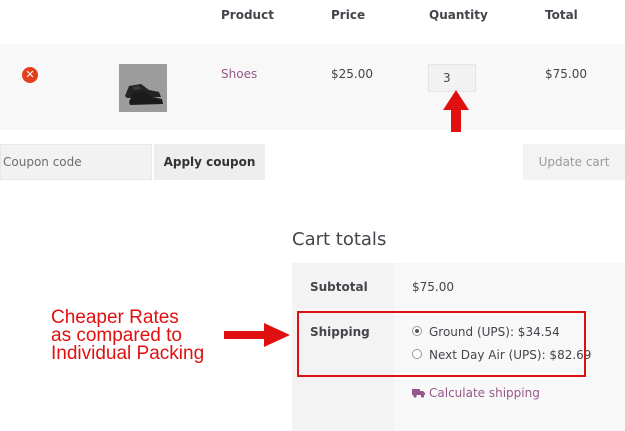 The image size is (625, 431). I want to click on calculate-shipping-link: Calculate shipping, so click(484, 393).